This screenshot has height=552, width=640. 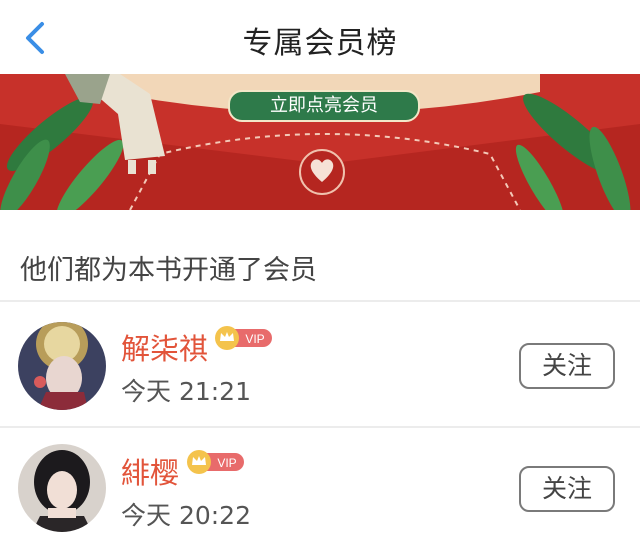 I want to click on member-time: 今天 21:21, so click(x=186, y=391).